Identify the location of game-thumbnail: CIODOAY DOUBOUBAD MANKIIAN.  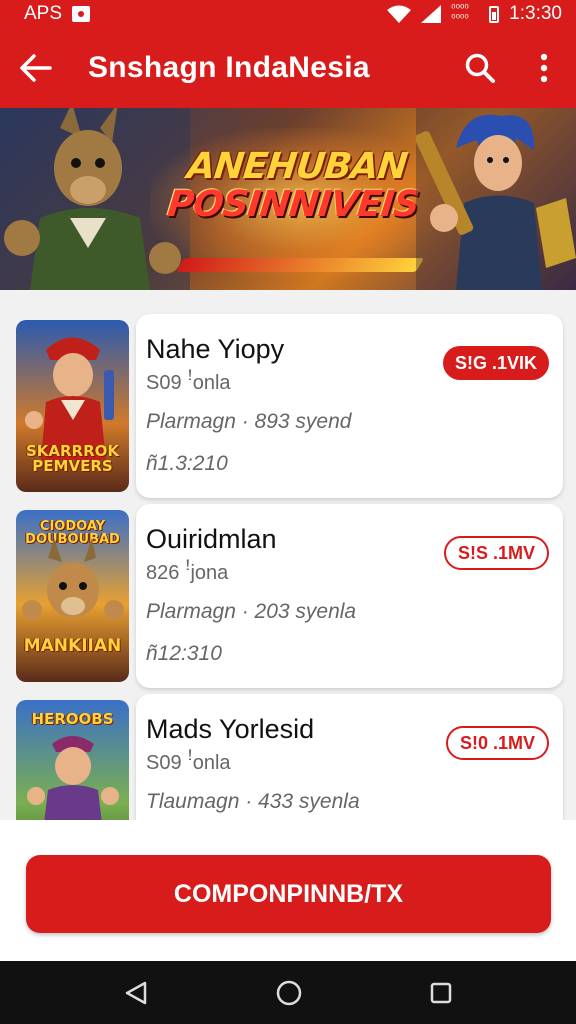
(72, 596).